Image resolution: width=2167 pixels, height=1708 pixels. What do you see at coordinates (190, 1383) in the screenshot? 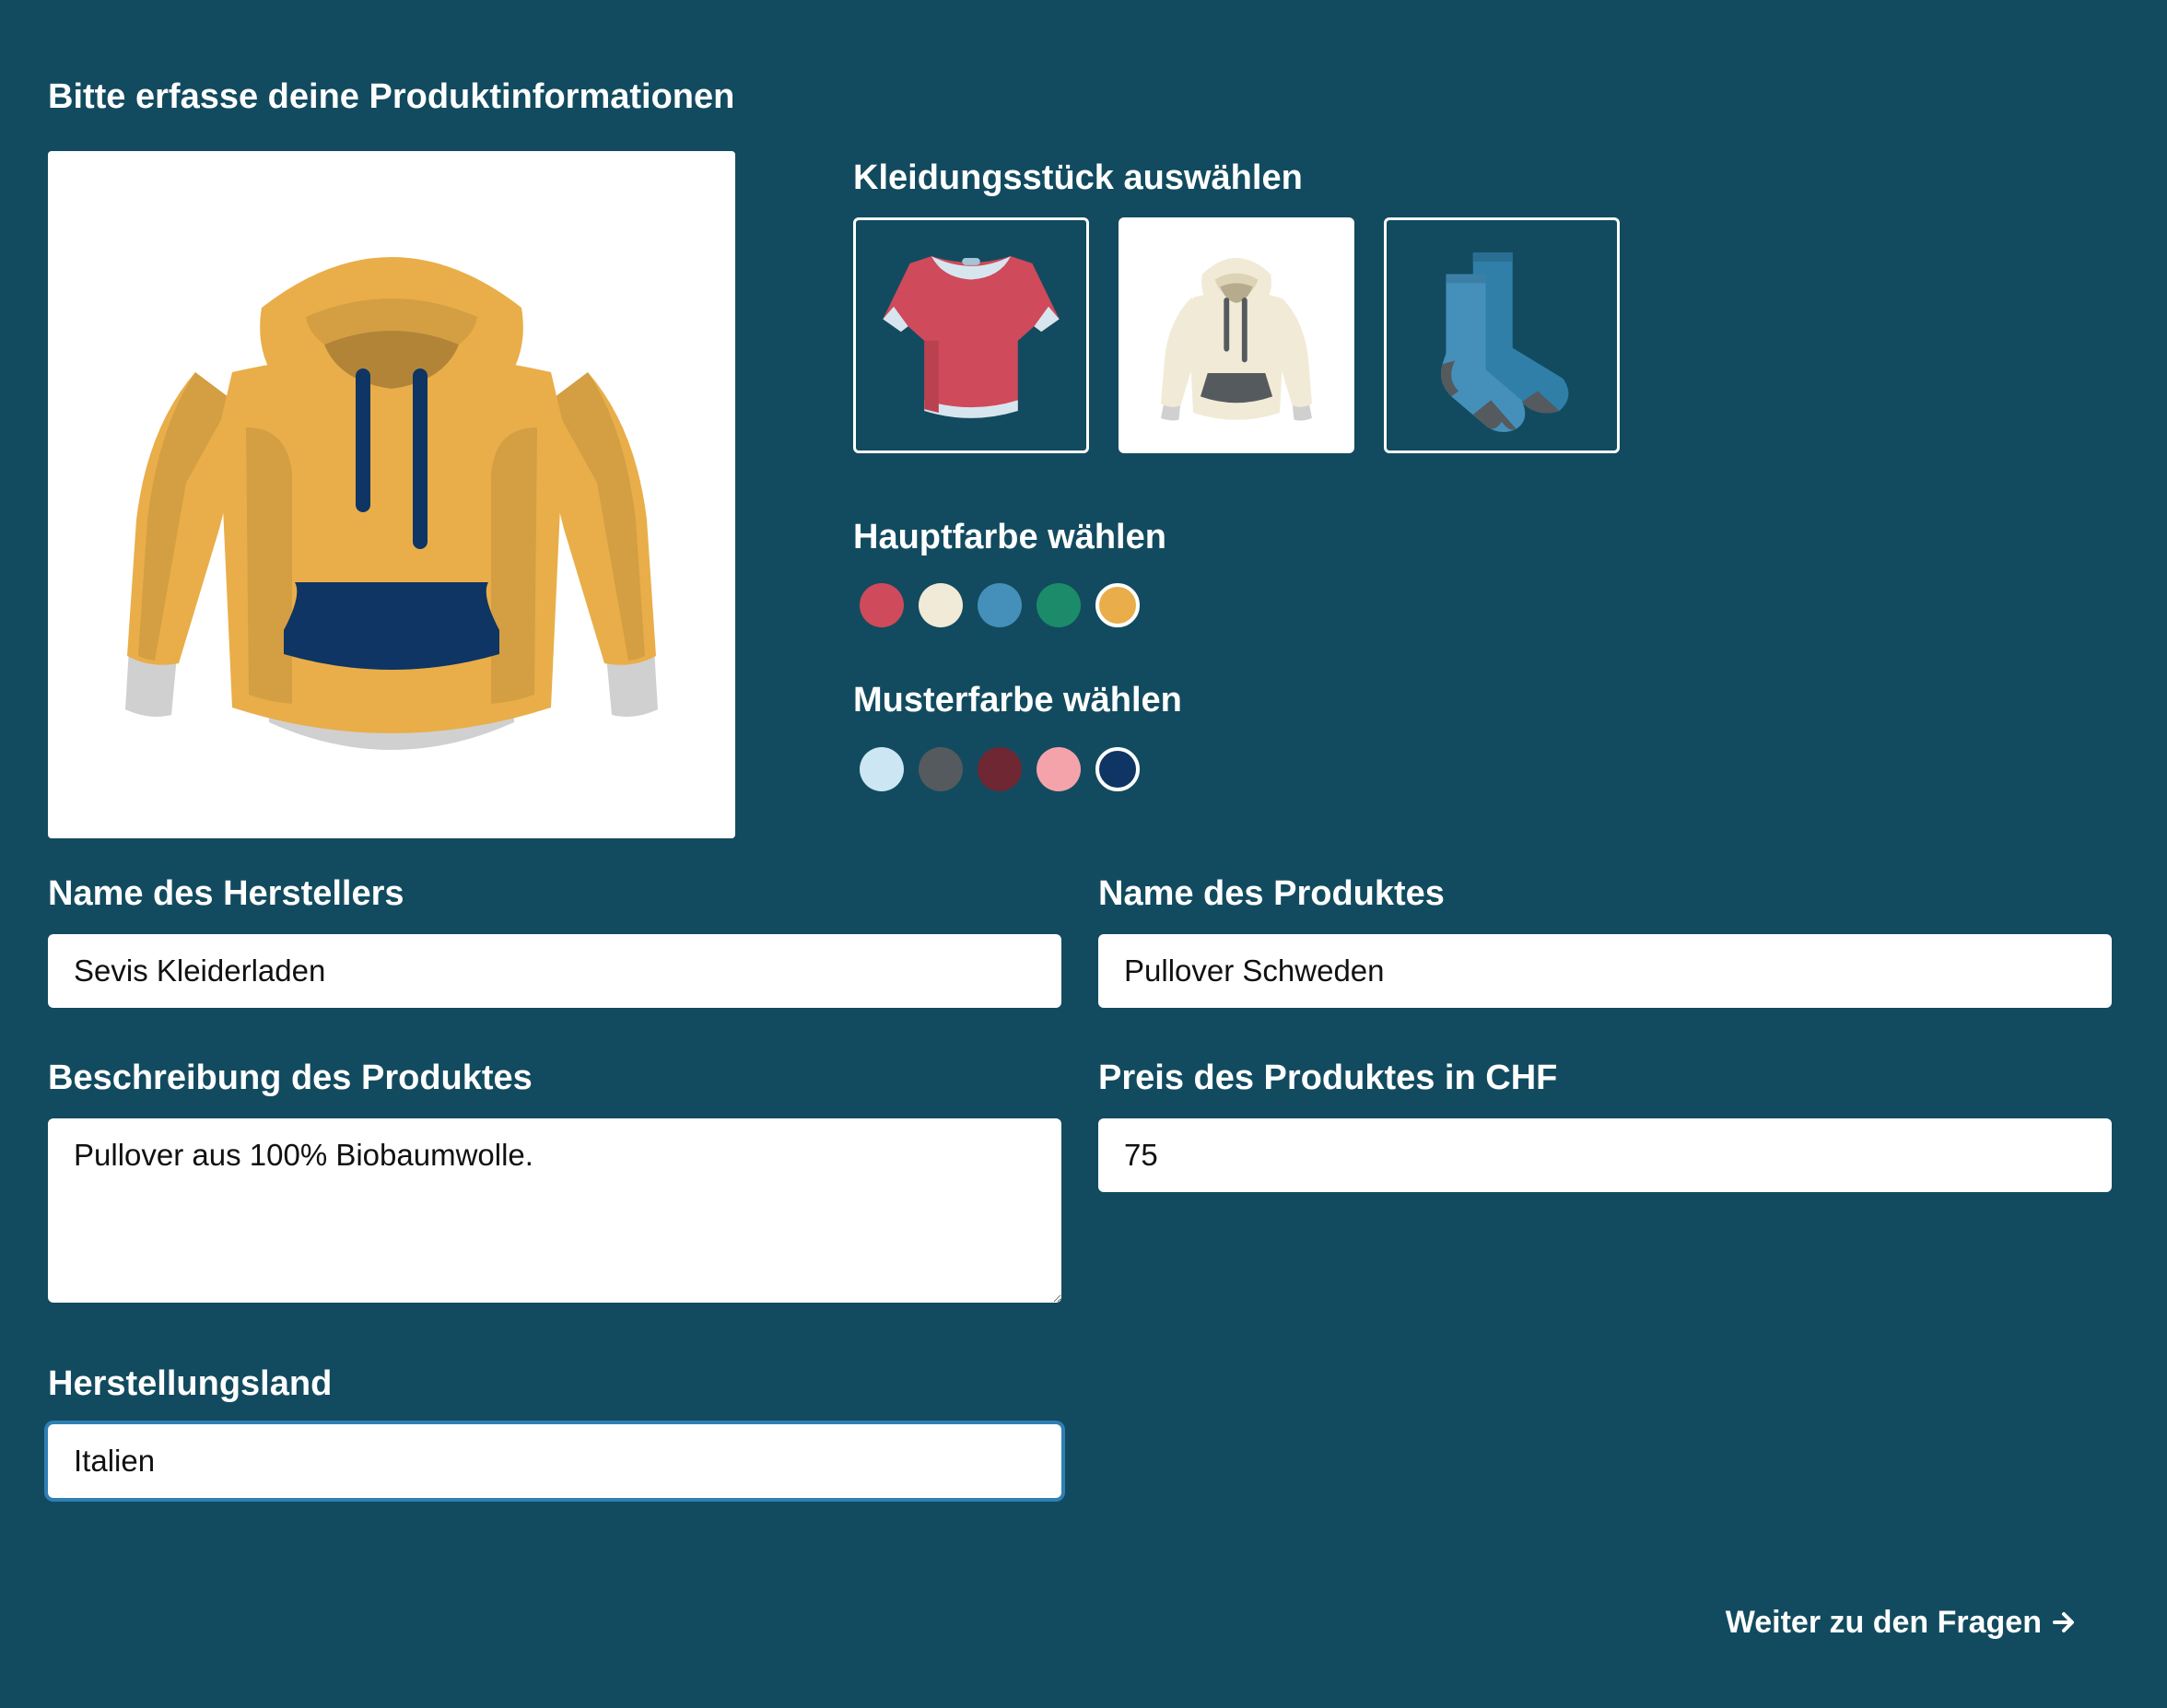
I see `country-label: Herstellungsland` at bounding box center [190, 1383].